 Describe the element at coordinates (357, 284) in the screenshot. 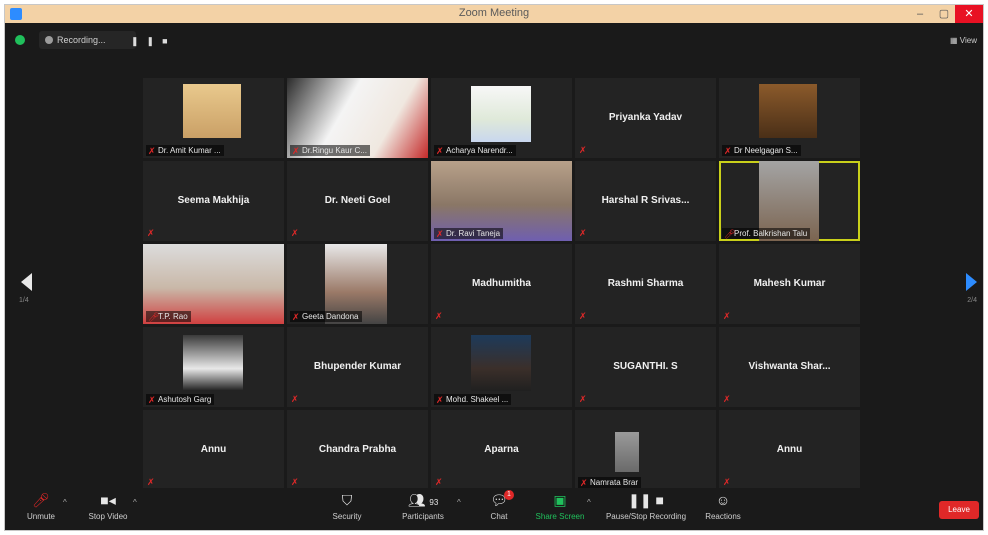

I see `participant-tile: ✗ Geeta Dandona` at that location.